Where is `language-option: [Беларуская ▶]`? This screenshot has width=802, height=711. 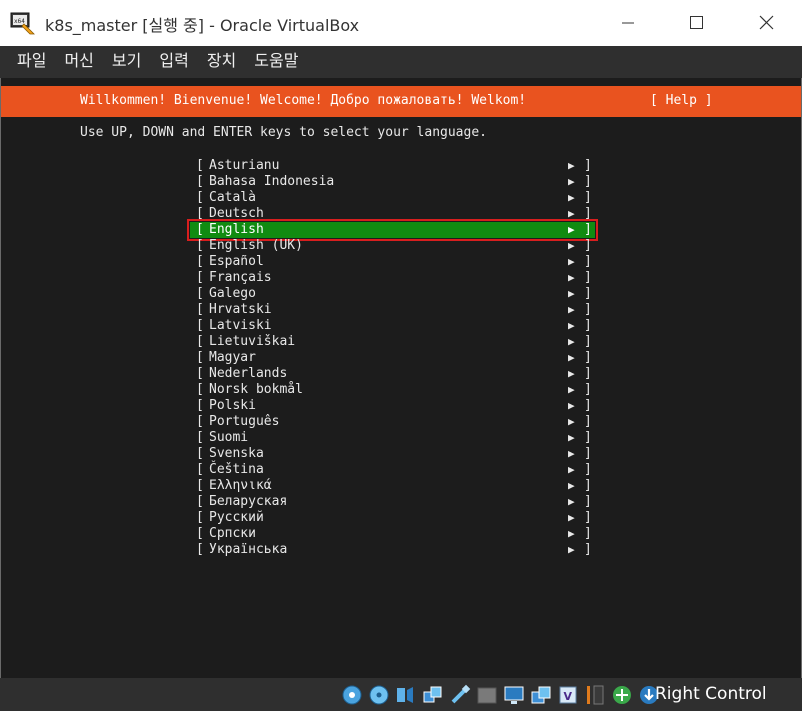 language-option: [Беларуская ▶] is located at coordinates (392, 502).